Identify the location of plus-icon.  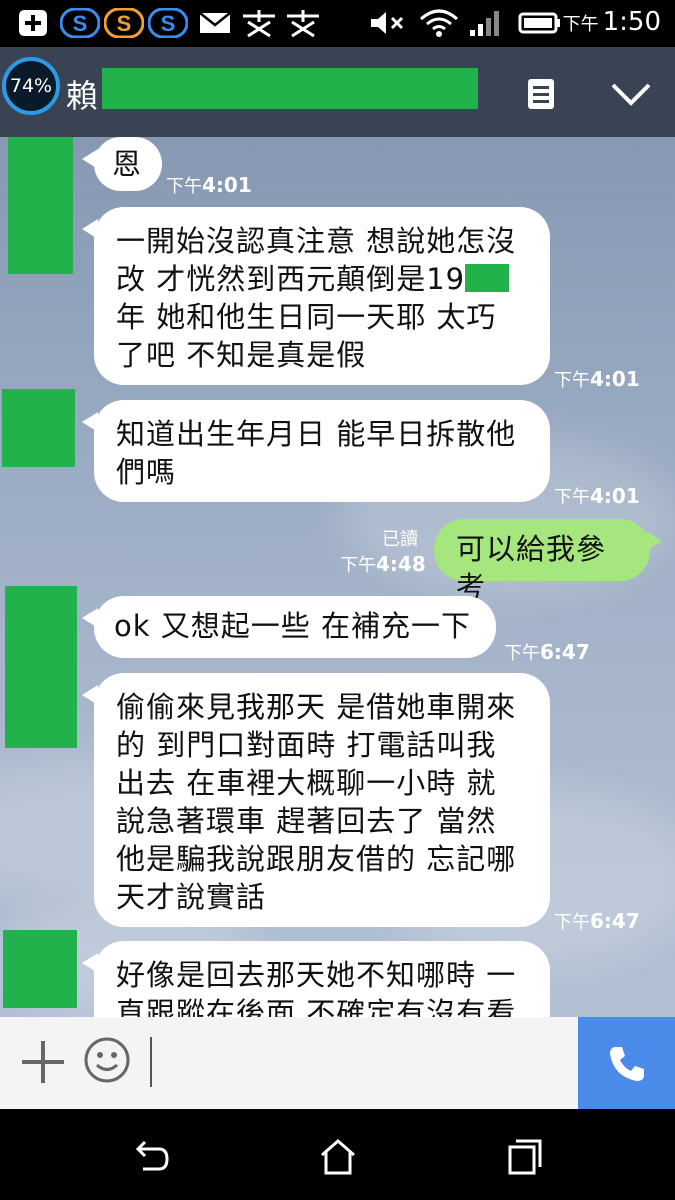
(43, 1062).